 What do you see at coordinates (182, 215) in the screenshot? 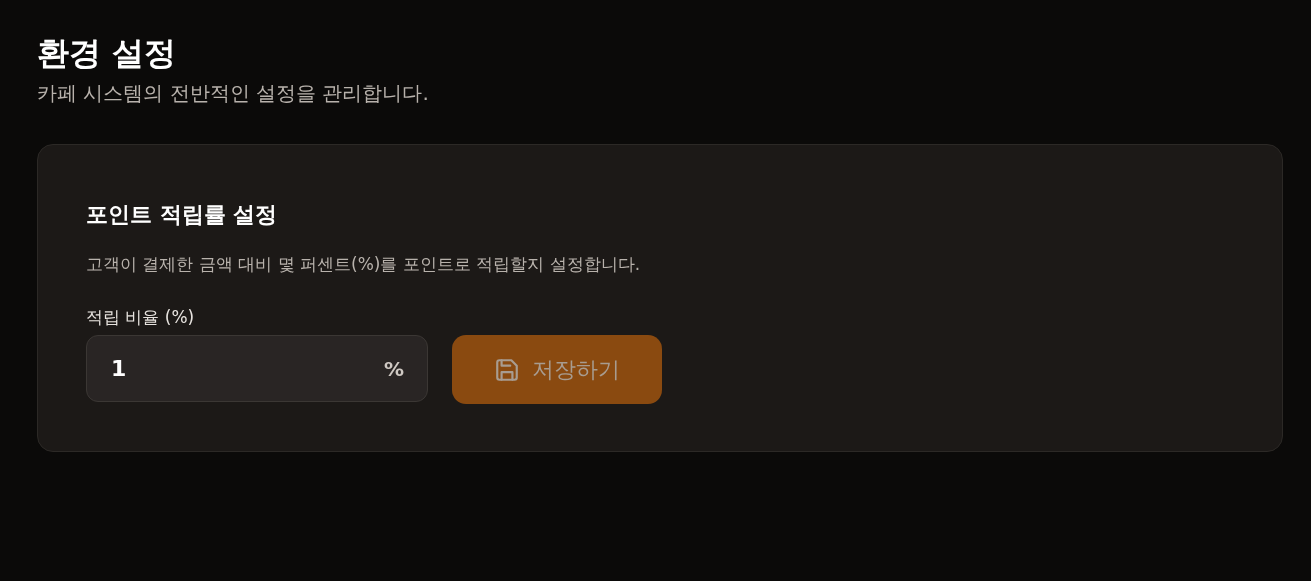
I see `card-title: 포인트 적립률 설정` at bounding box center [182, 215].